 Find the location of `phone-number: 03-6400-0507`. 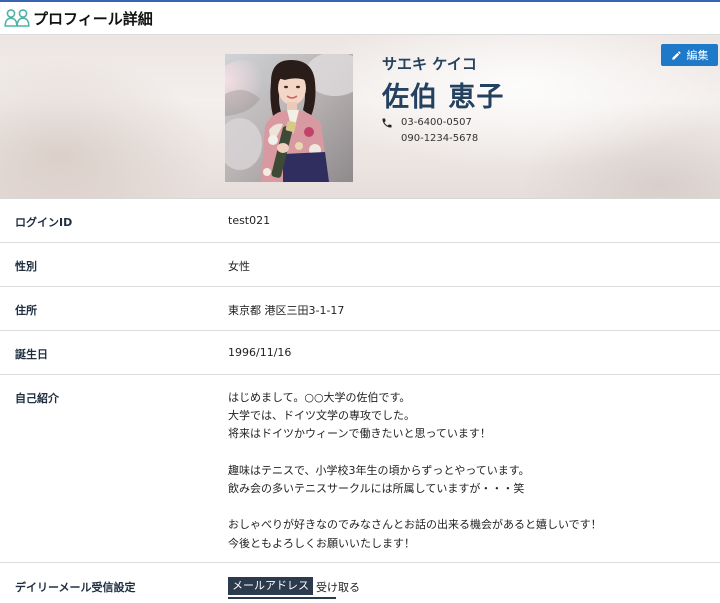

phone-number: 03-6400-0507 is located at coordinates (436, 122).